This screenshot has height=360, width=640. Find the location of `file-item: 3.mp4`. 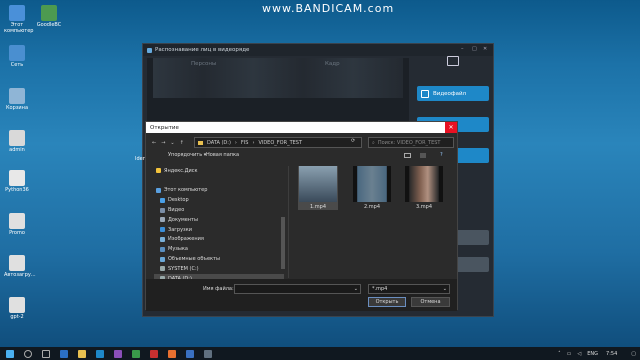

file-item: 3.mp4 is located at coordinates (424, 188).